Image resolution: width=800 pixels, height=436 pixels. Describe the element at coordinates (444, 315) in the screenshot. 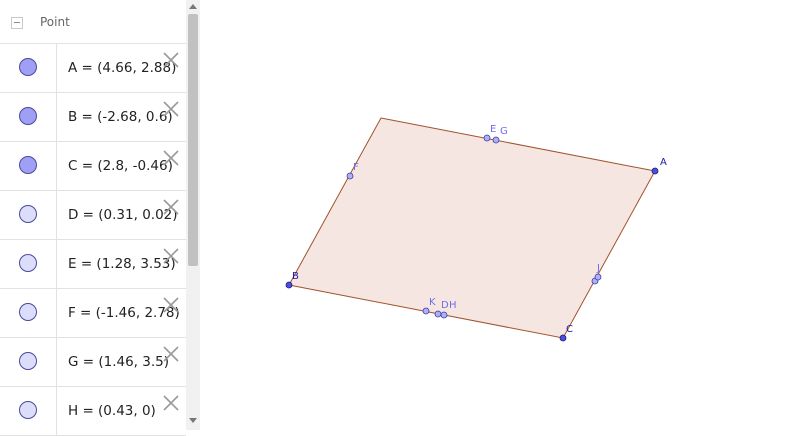

I see `point-H` at that location.